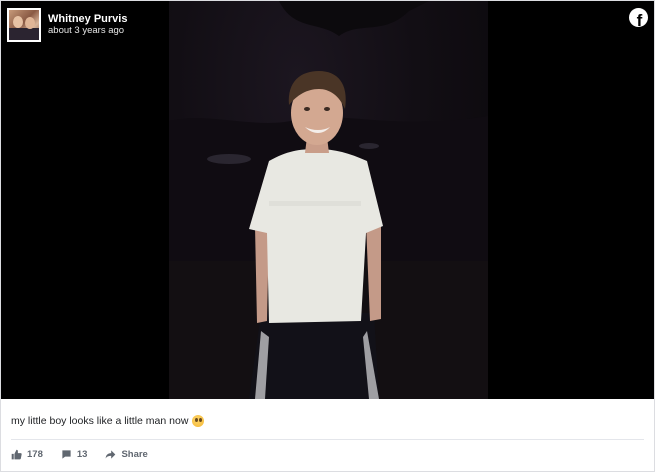  What do you see at coordinates (134, 454) in the screenshot?
I see `share-label: Share` at bounding box center [134, 454].